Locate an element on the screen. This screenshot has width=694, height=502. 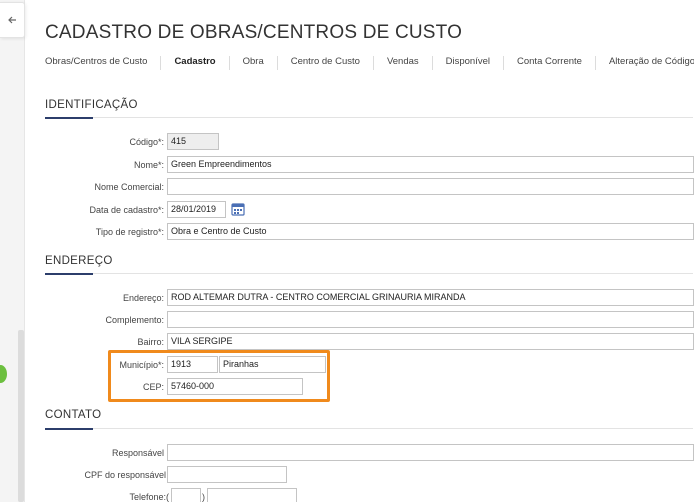
telefone-close-paren: ) is located at coordinates (203, 497).